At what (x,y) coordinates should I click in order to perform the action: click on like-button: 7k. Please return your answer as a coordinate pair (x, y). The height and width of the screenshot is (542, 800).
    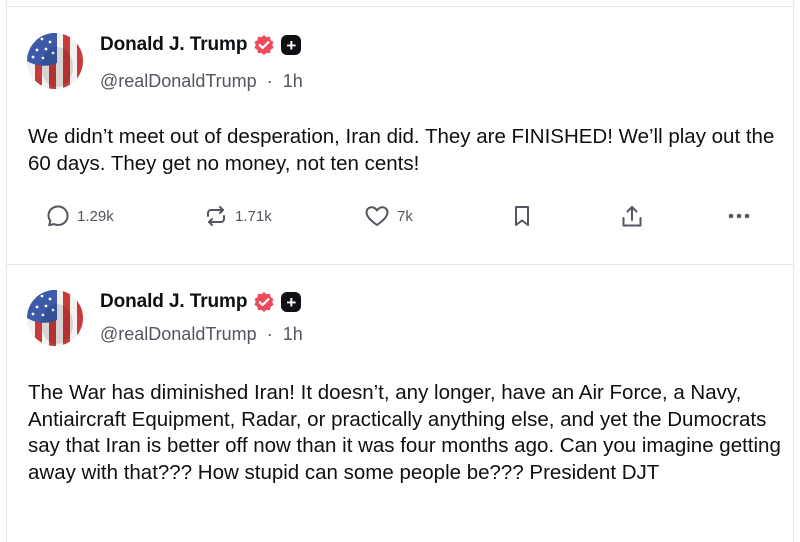
    Looking at the image, I should click on (388, 216).